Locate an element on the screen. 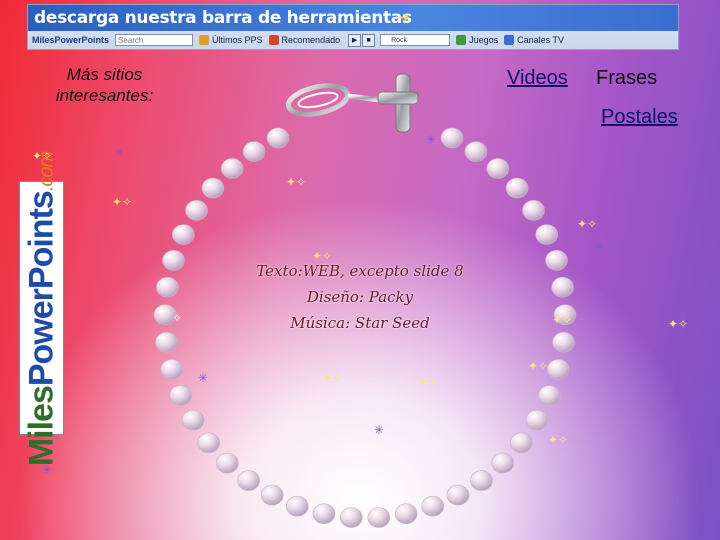  frases-link: Frases is located at coordinates (626, 78).